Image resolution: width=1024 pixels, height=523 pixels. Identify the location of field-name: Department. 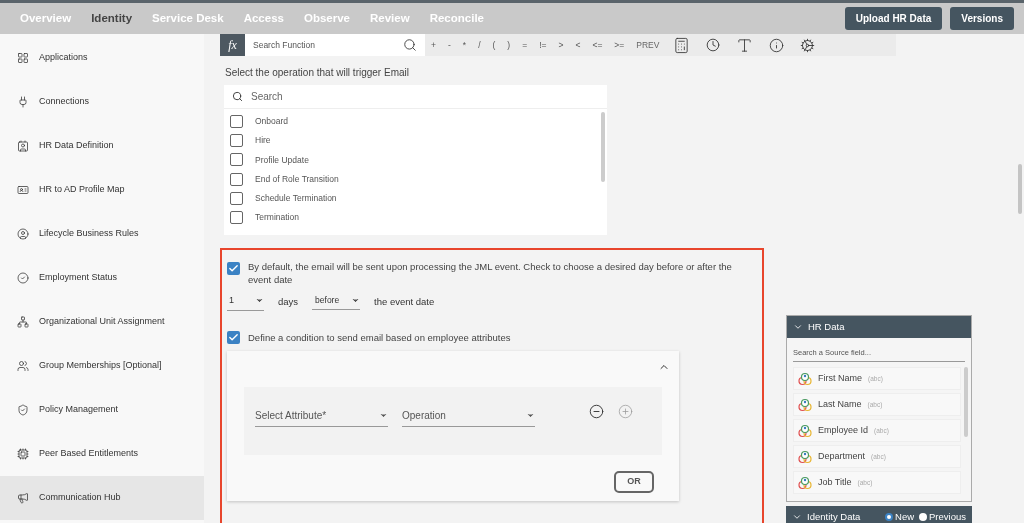
(842, 456).